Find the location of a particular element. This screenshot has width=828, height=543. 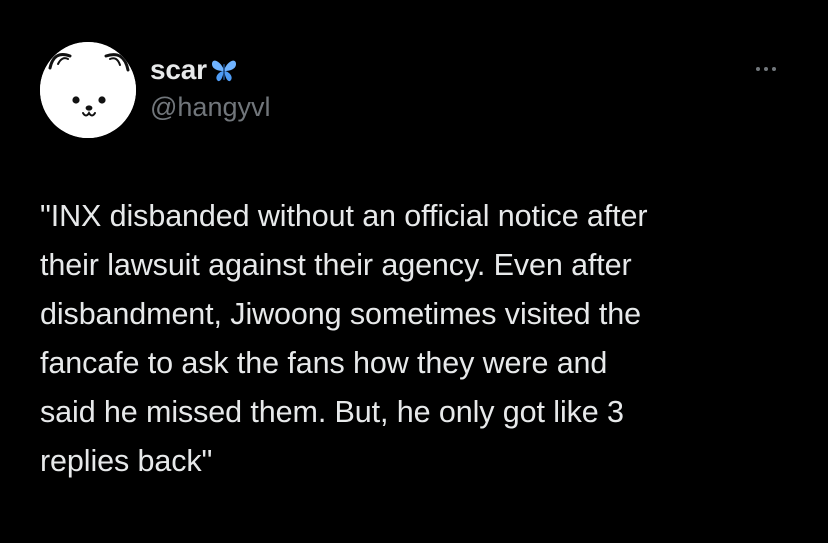

user-handle: @hangyvl is located at coordinates (210, 107).